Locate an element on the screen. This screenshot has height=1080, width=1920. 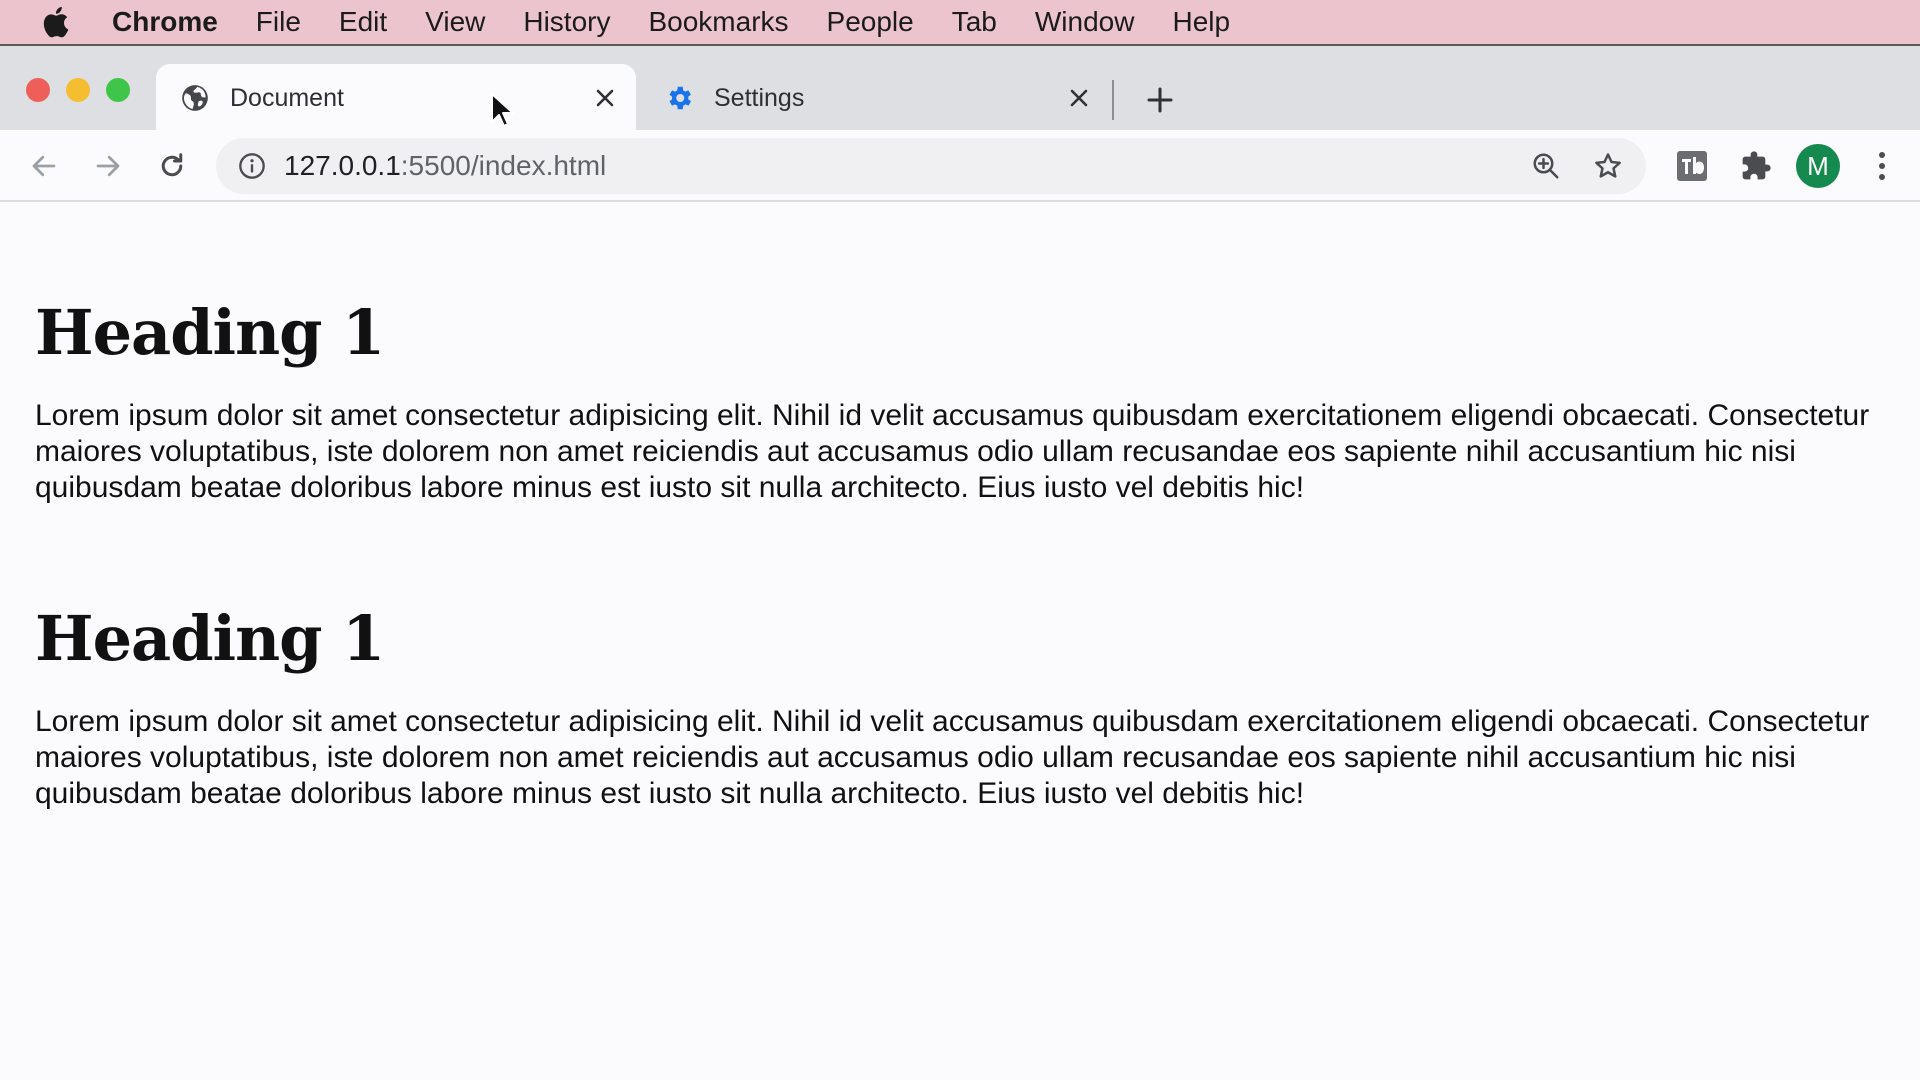
back-arrow-icon is located at coordinates (44, 166).